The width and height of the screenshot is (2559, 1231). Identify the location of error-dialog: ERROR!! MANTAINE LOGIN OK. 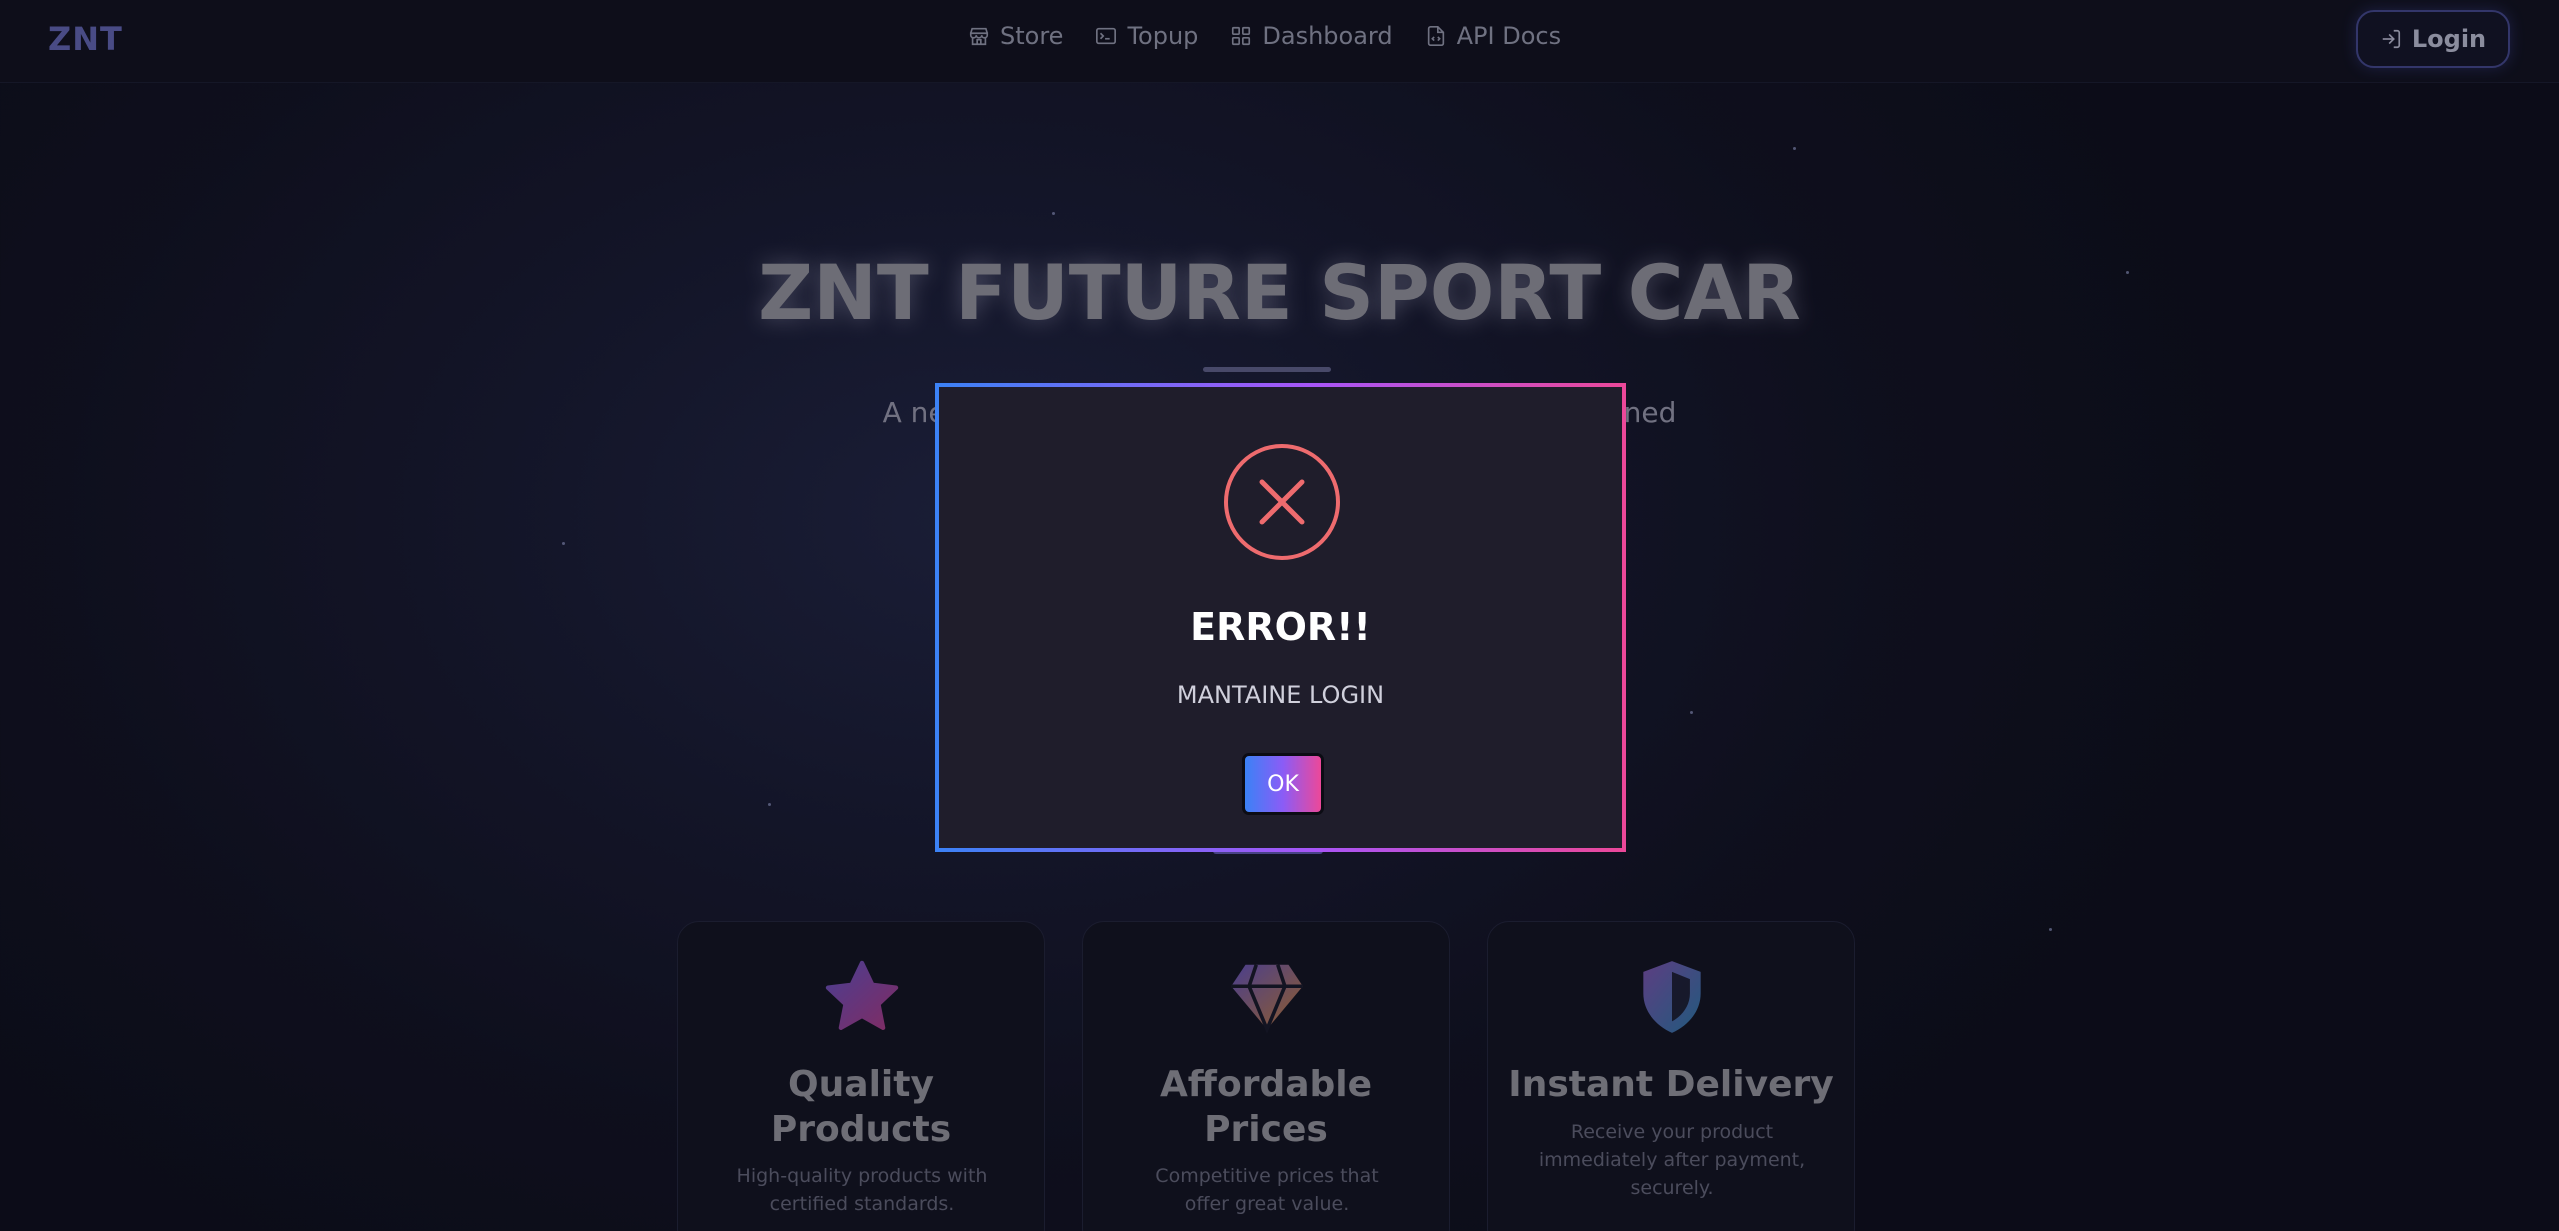
(1280, 617).